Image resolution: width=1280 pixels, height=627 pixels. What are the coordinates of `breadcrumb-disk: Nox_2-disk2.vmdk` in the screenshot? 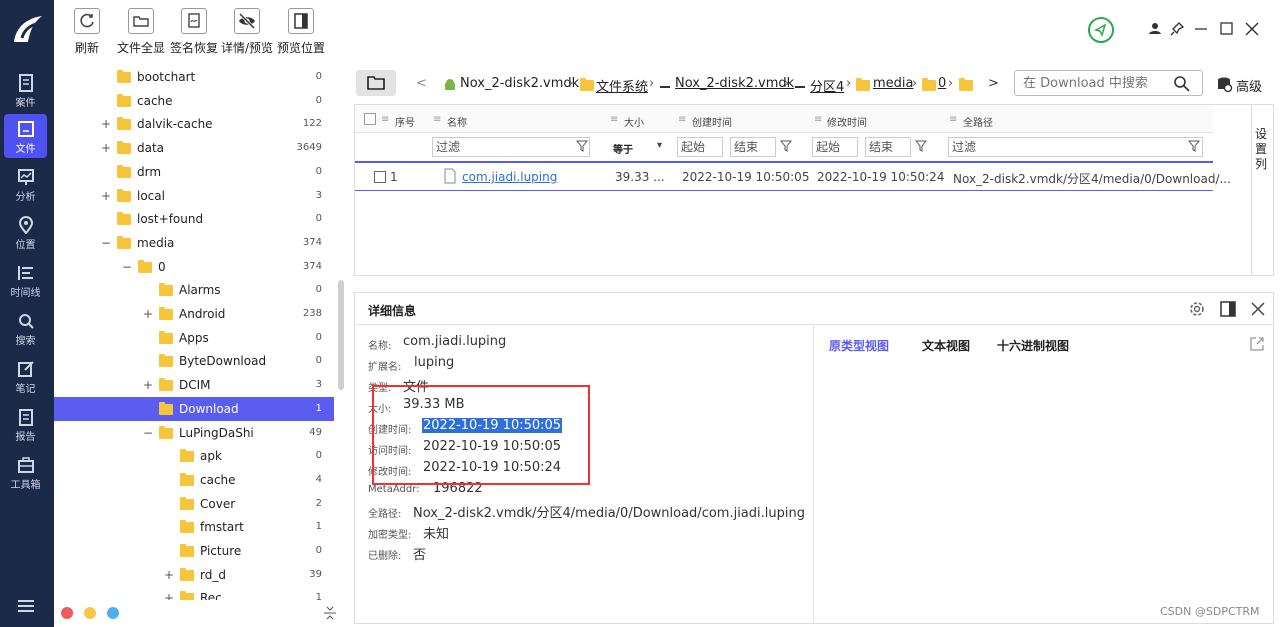 It's located at (519, 83).